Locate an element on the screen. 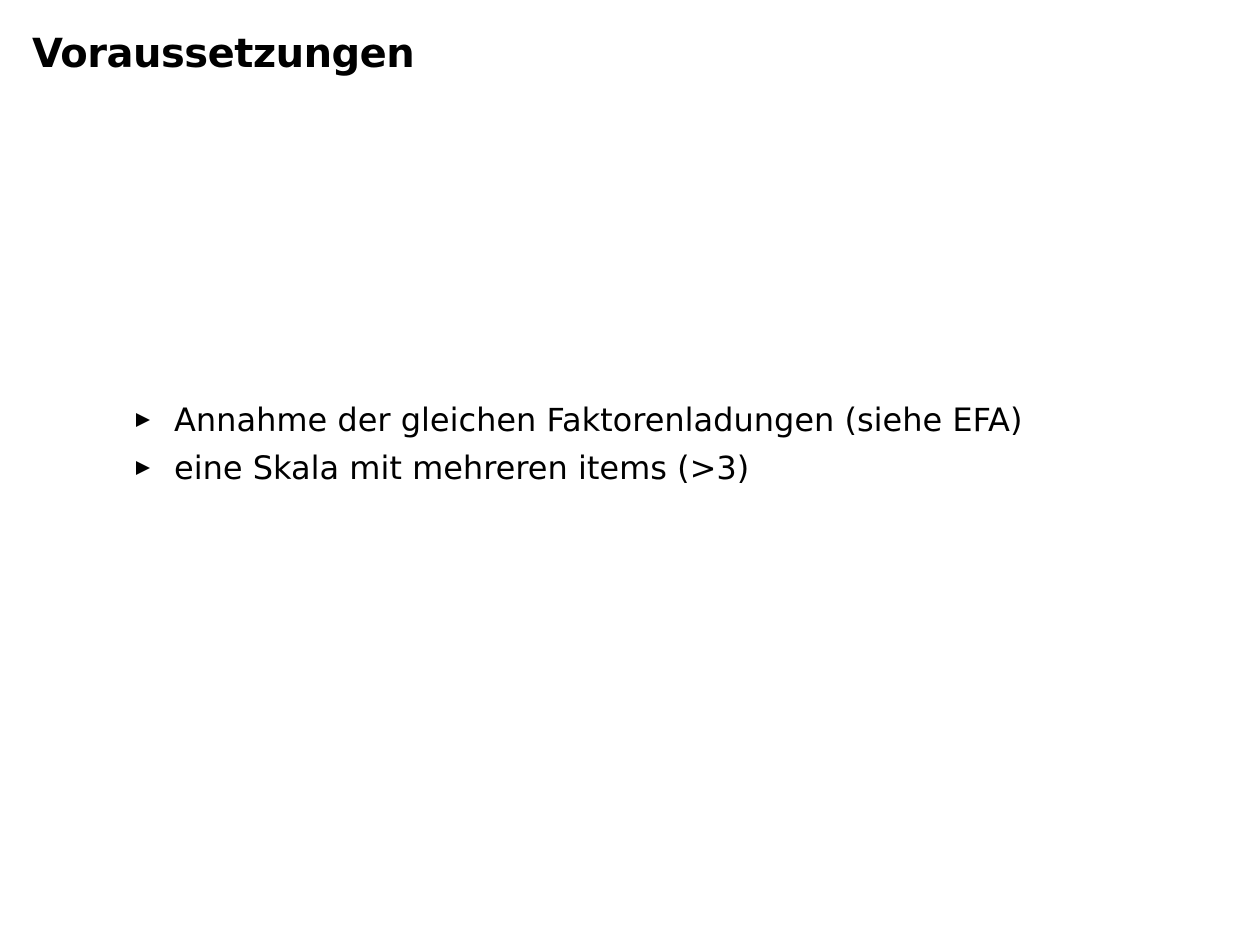 This screenshot has height=945, width=1260. list-item: eine Skala mit mehreren items (>3) is located at coordinates (579, 468).